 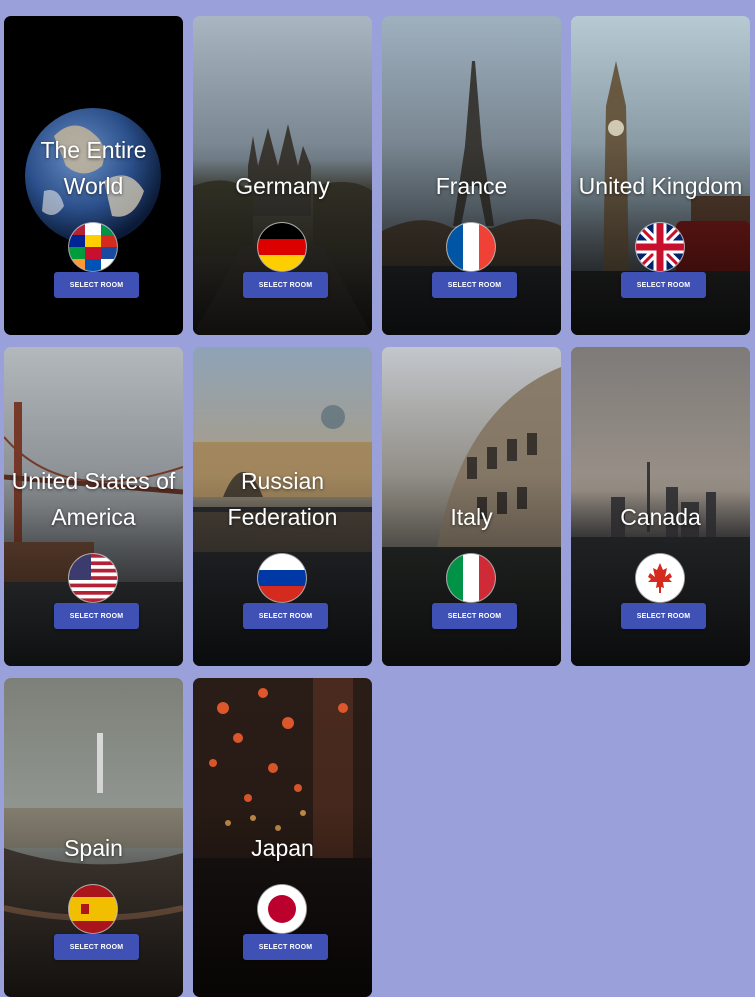 I want to click on room-card-canada: Canada SELECT ROOM, so click(x=660, y=506).